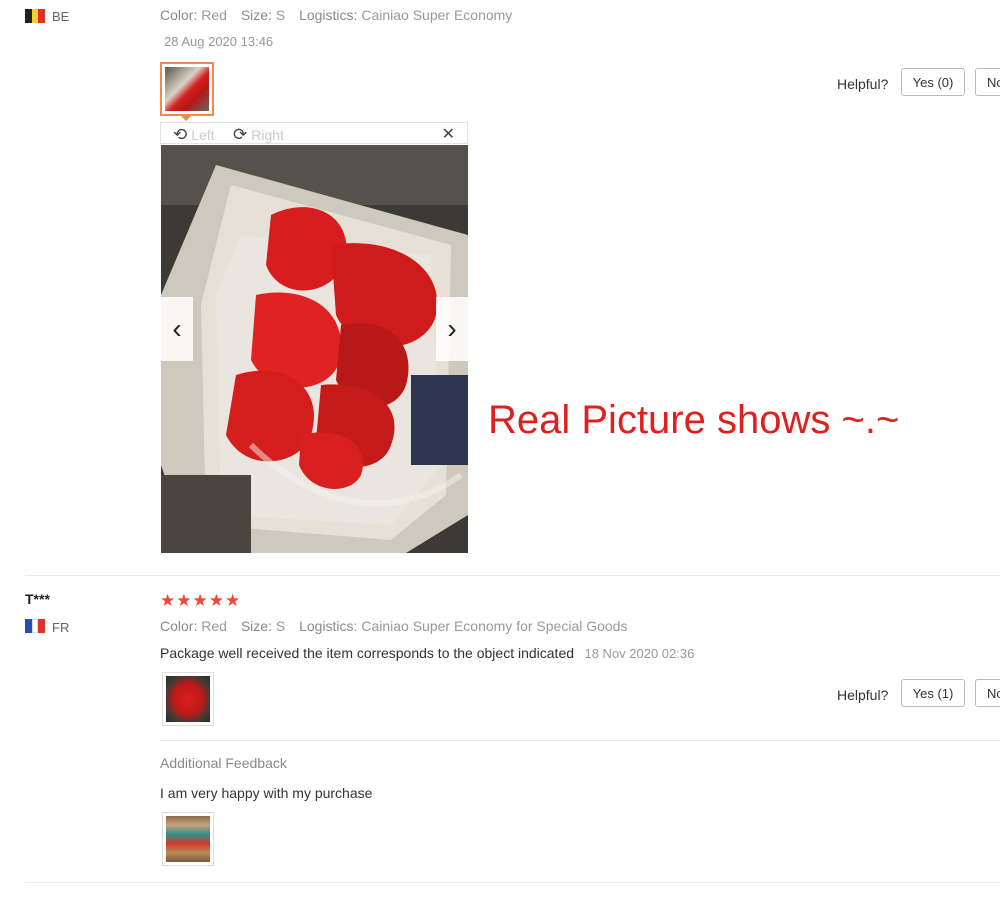 The image size is (1000, 897). I want to click on chevron-left-icon: ‹, so click(177, 328).